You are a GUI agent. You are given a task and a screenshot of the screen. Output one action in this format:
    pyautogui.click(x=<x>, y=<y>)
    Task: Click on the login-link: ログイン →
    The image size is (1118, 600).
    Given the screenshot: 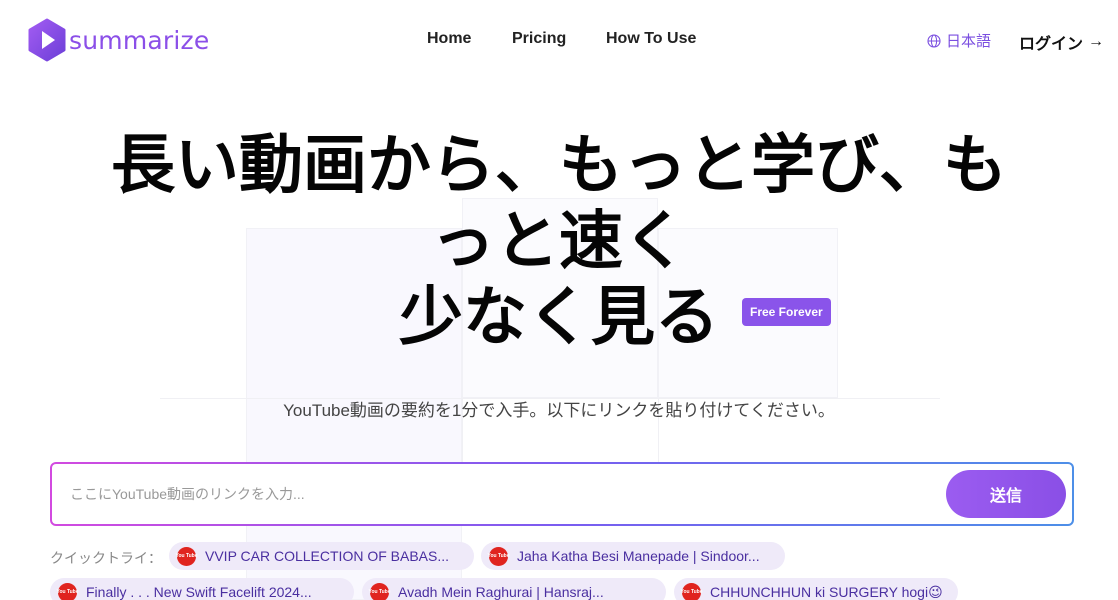 What is the action you would take?
    pyautogui.click(x=1061, y=42)
    